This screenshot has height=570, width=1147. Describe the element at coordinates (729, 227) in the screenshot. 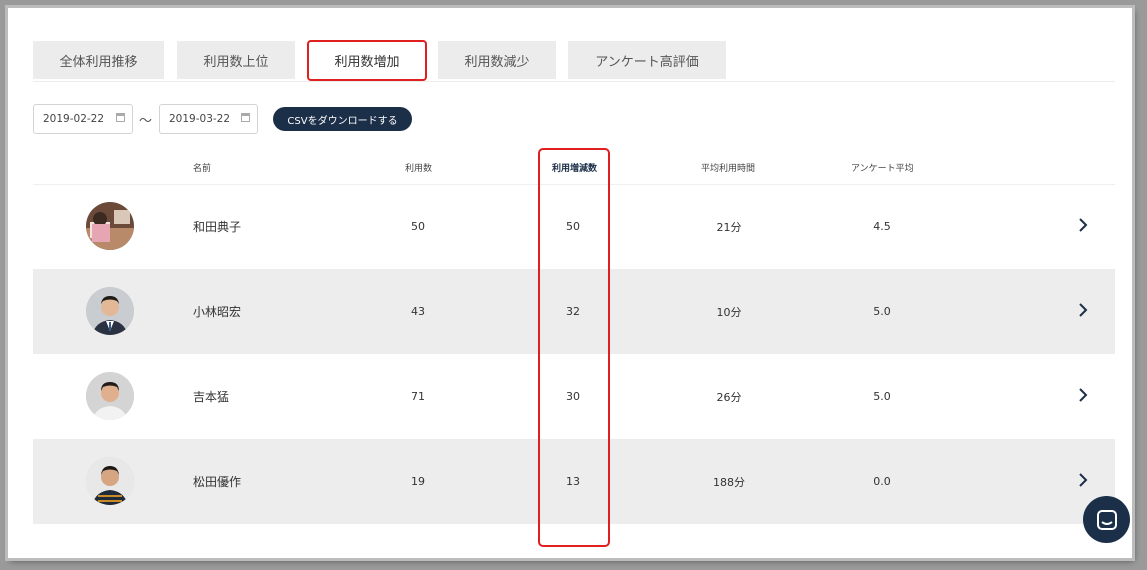

I see `avg-usage-time: 21分` at that location.